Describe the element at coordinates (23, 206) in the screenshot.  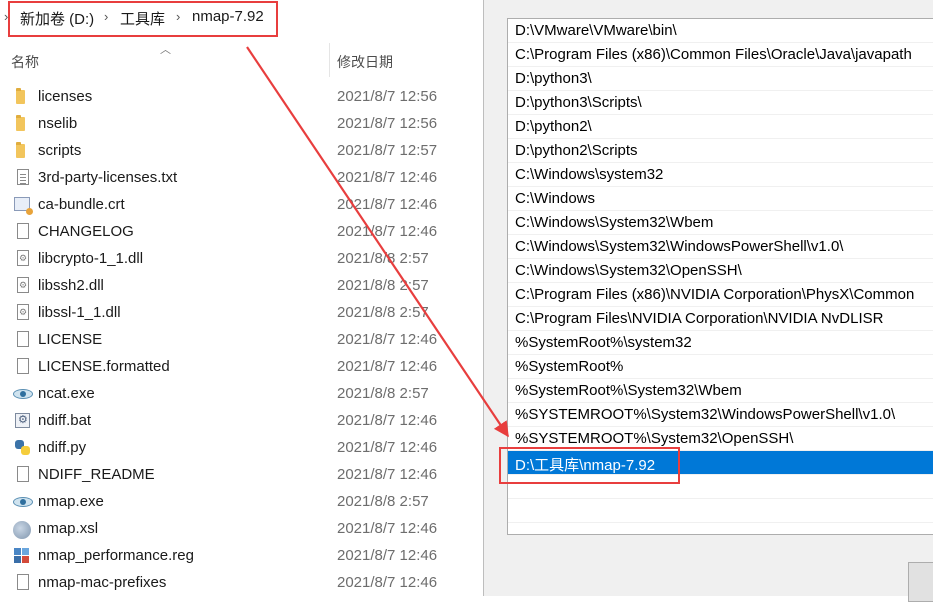
I see `certificate-icon` at that location.